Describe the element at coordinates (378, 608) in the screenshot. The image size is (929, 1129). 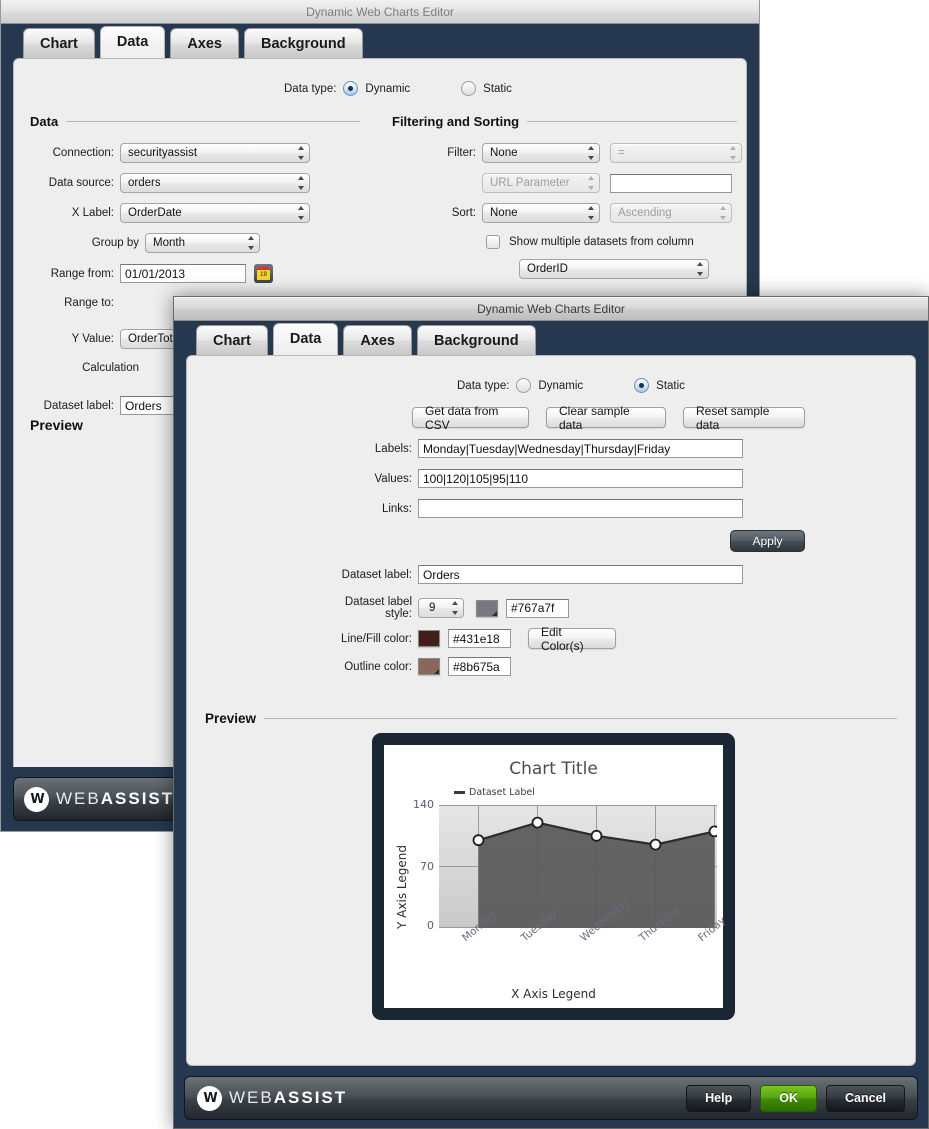
I see `dataset-label-style-label: Dataset label style:` at that location.